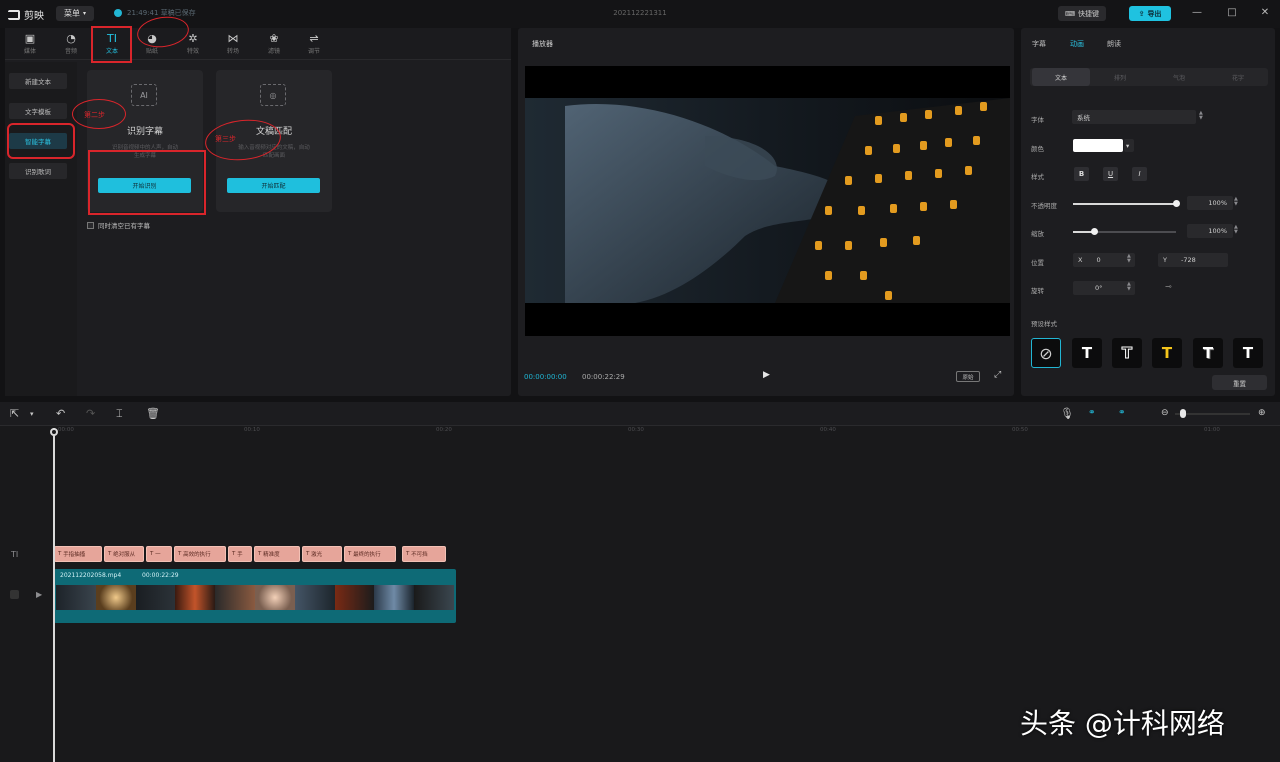 The width and height of the screenshot is (1280, 762). Describe the element at coordinates (1039, 44) in the screenshot. I see `inspector-tab-subtitle: 字幕` at that location.